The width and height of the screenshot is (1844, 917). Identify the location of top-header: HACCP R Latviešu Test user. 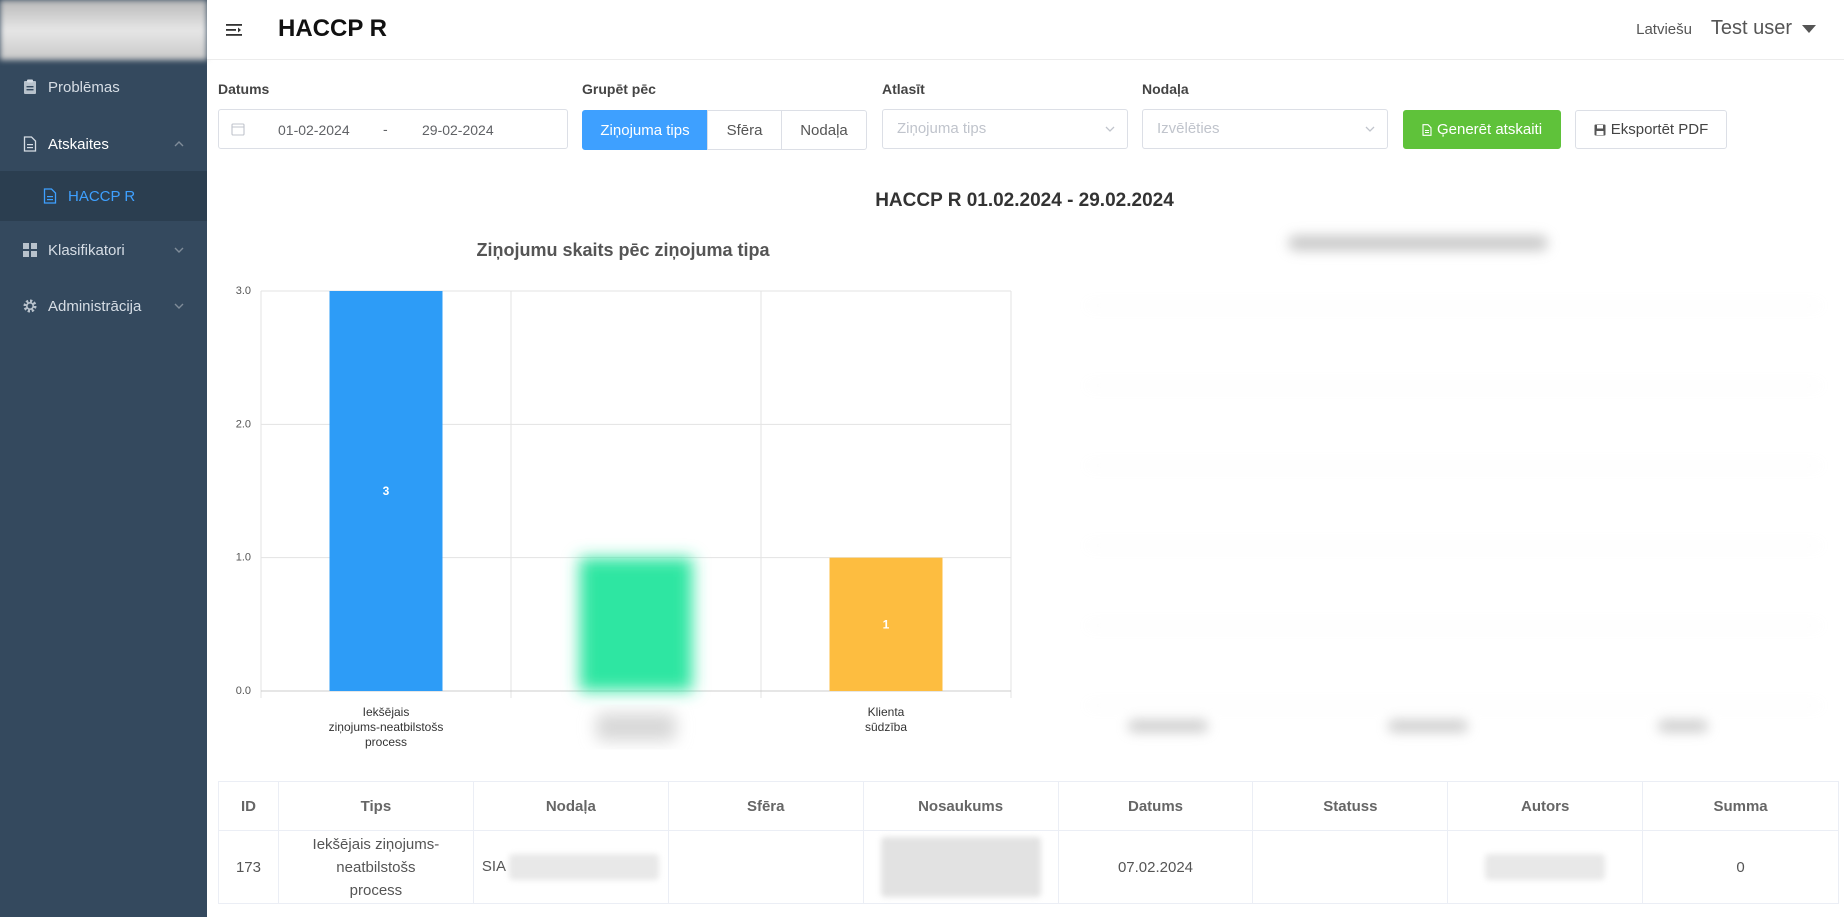
(1025, 30).